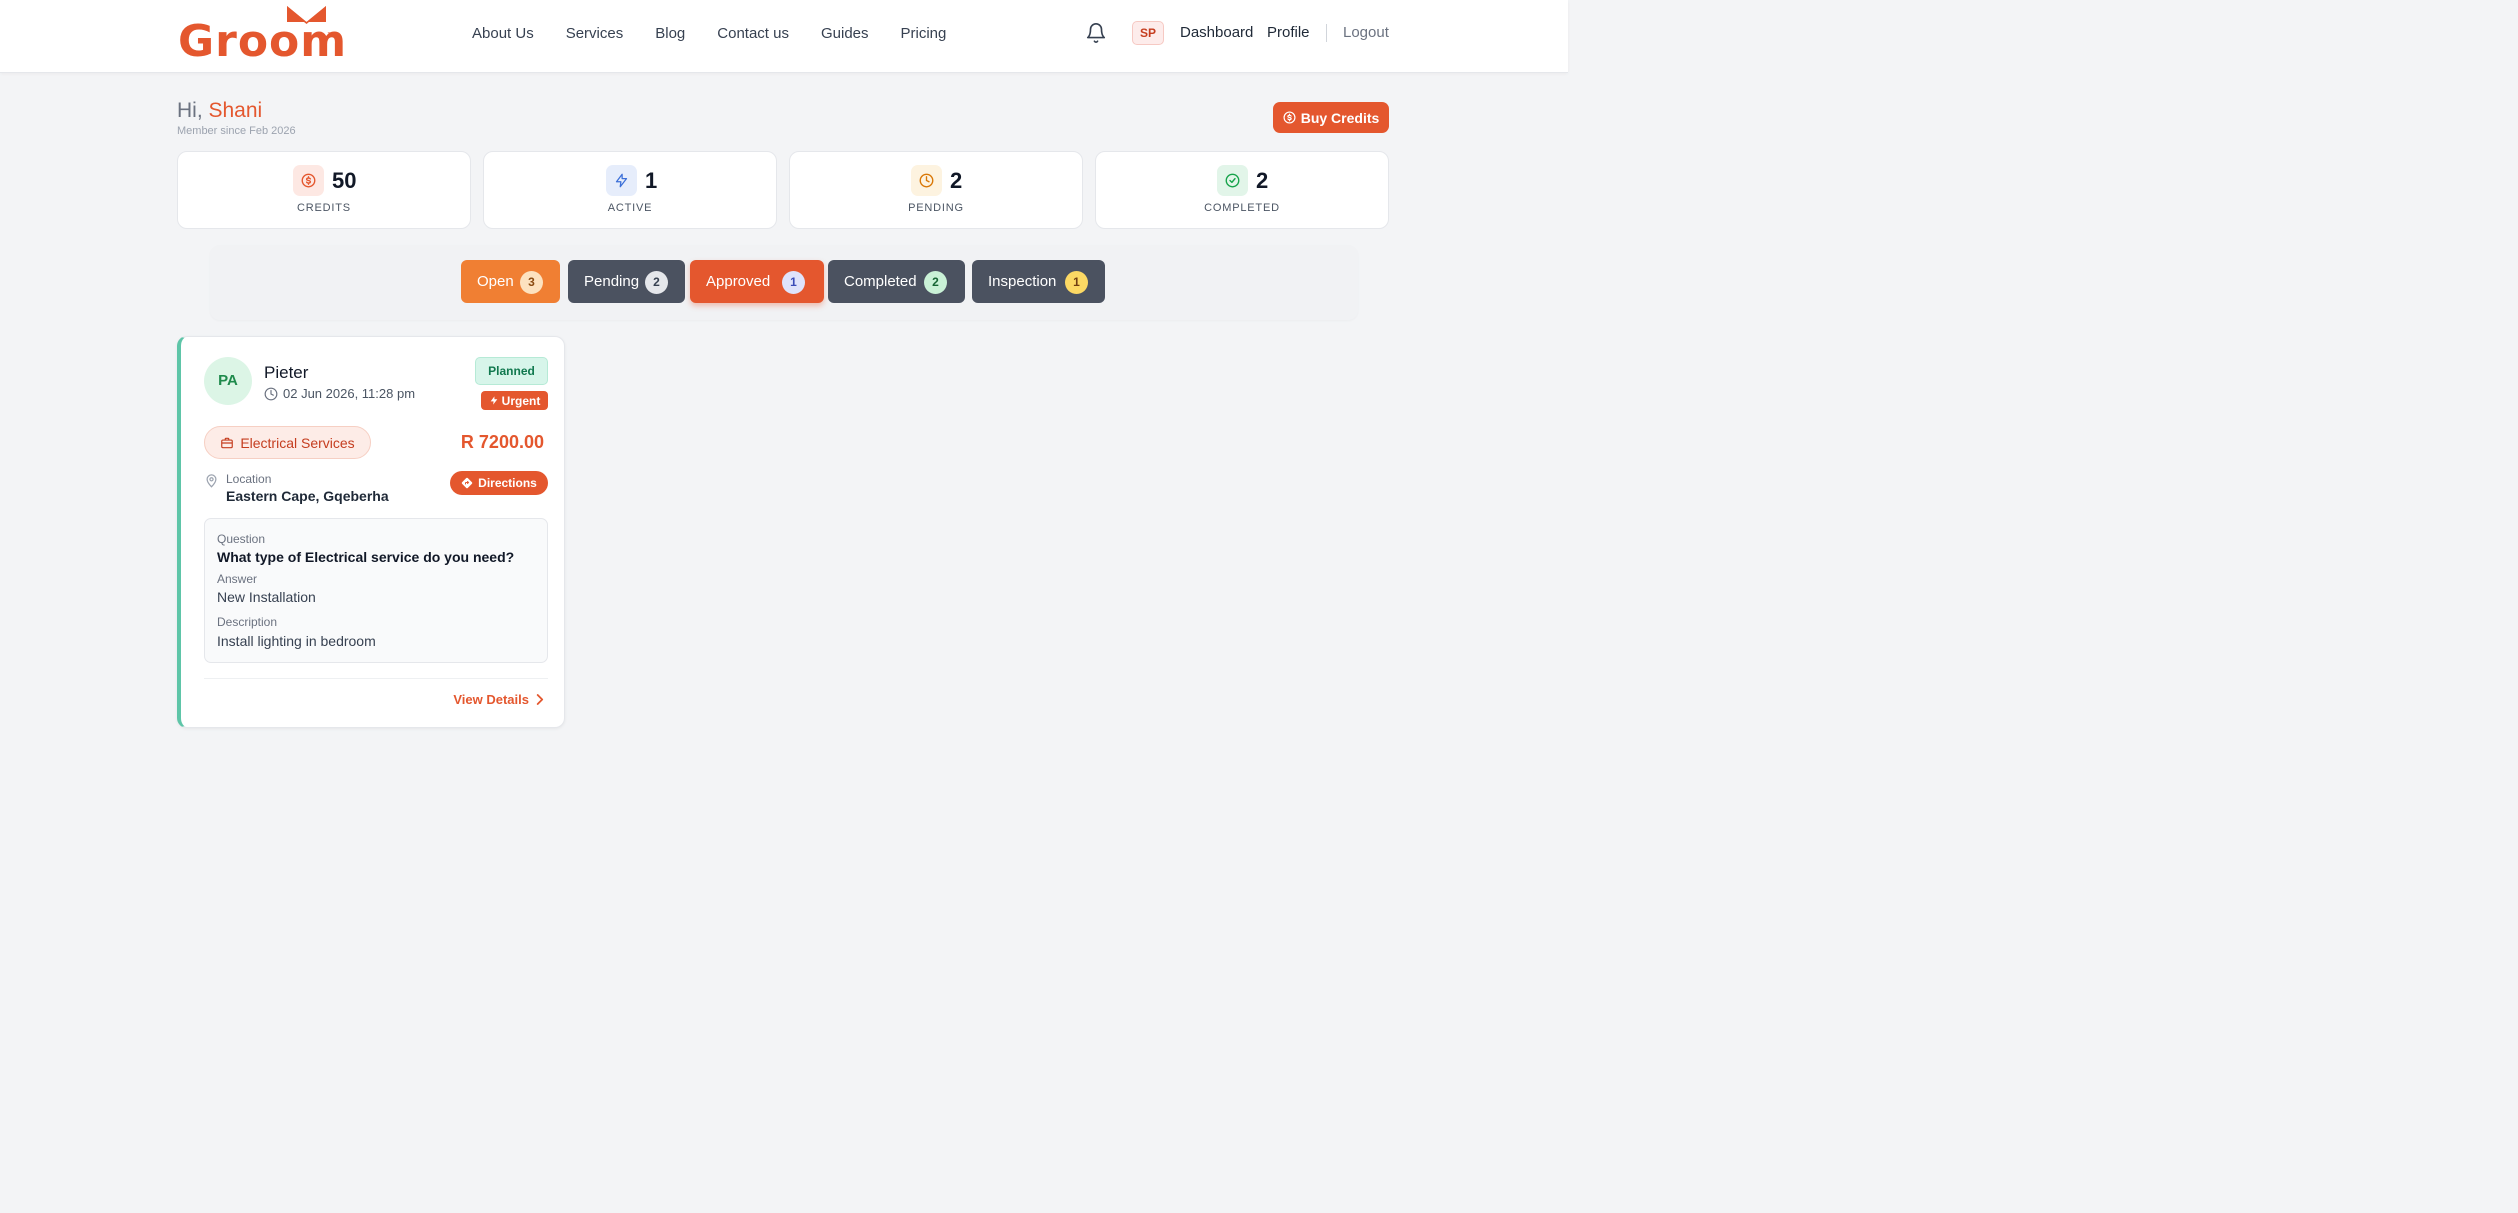  What do you see at coordinates (266, 597) in the screenshot?
I see `answer-text: New Installation` at bounding box center [266, 597].